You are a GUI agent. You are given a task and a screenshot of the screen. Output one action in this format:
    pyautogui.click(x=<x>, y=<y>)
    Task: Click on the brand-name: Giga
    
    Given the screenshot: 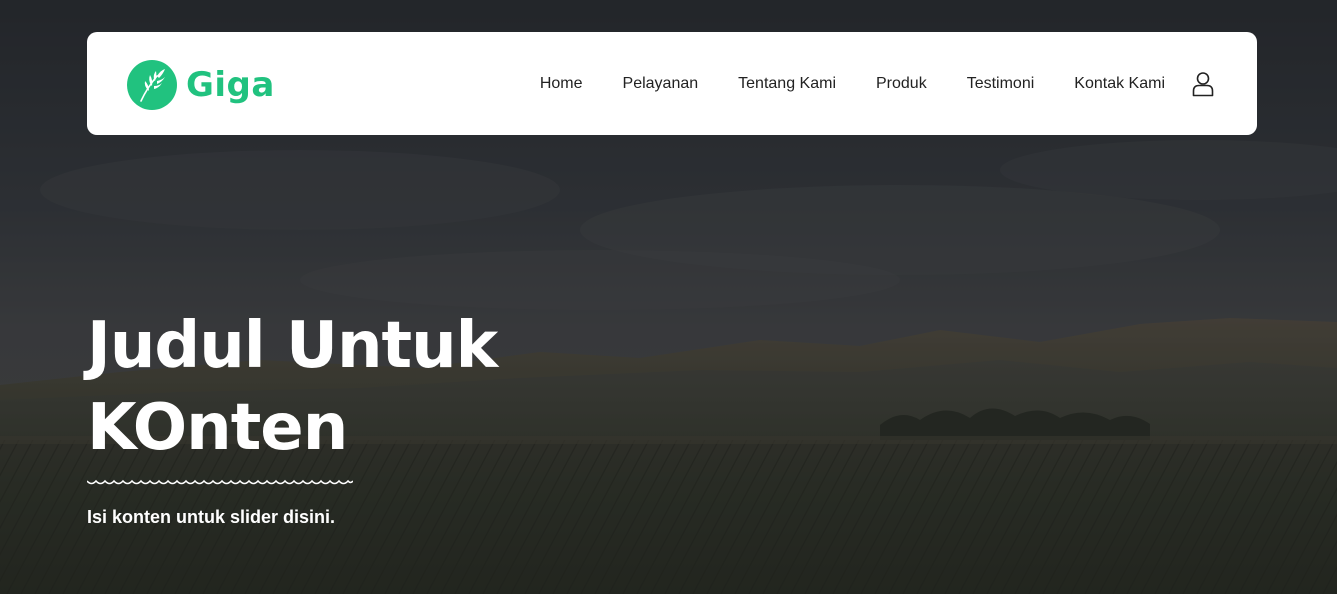 What is the action you would take?
    pyautogui.click(x=230, y=85)
    